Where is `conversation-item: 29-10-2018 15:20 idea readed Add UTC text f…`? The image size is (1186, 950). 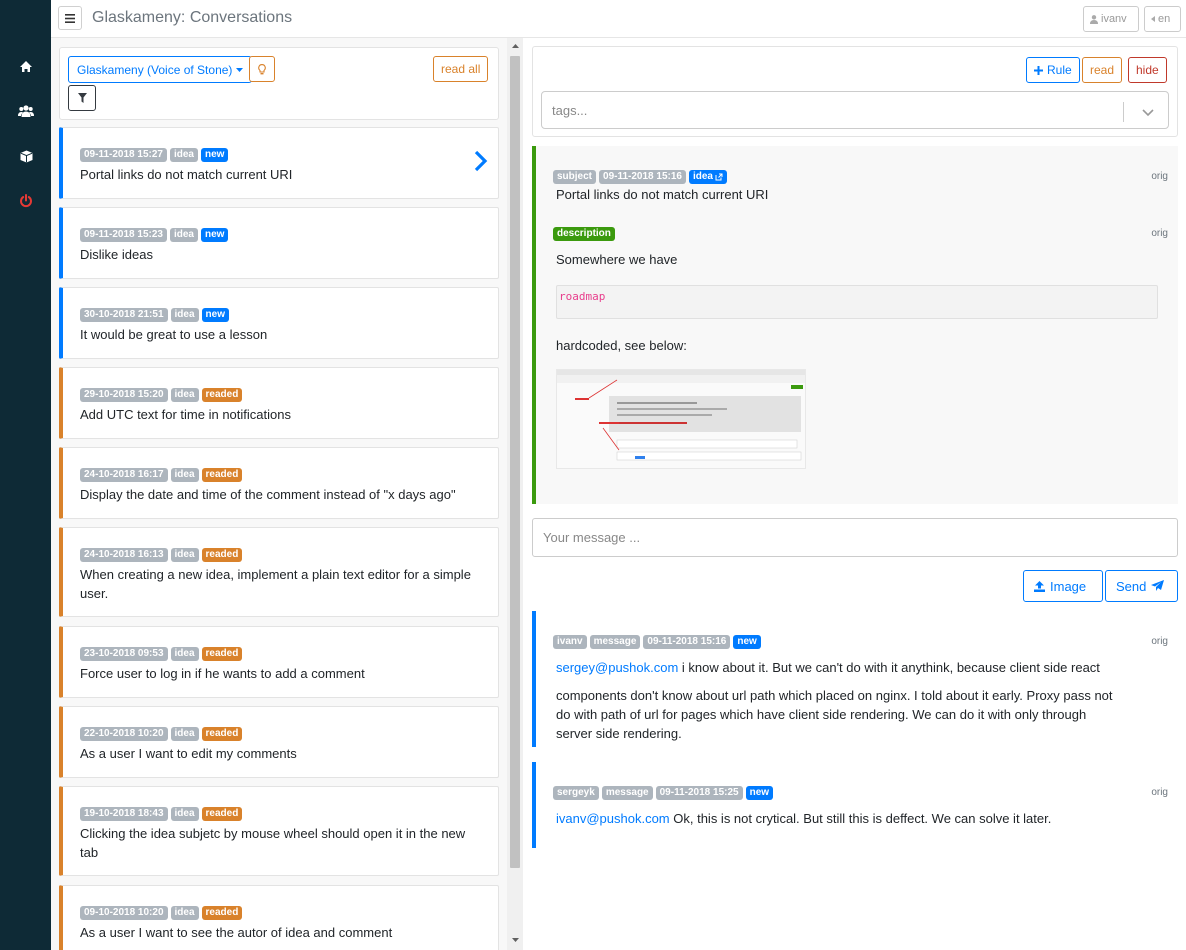
conversation-item: 29-10-2018 15:20 idea readed Add UTC text f… is located at coordinates (279, 403).